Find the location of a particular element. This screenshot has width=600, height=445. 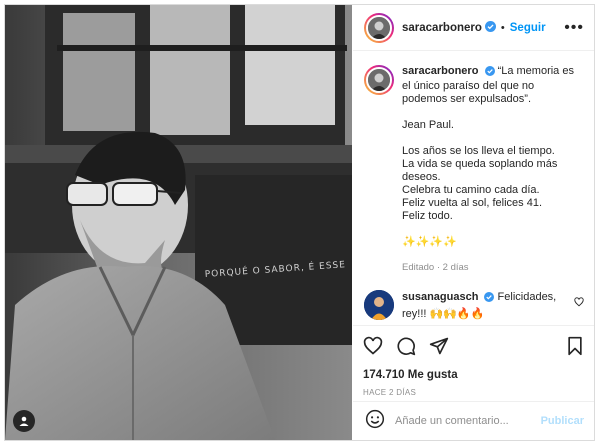

author-avatar is located at coordinates (379, 27).